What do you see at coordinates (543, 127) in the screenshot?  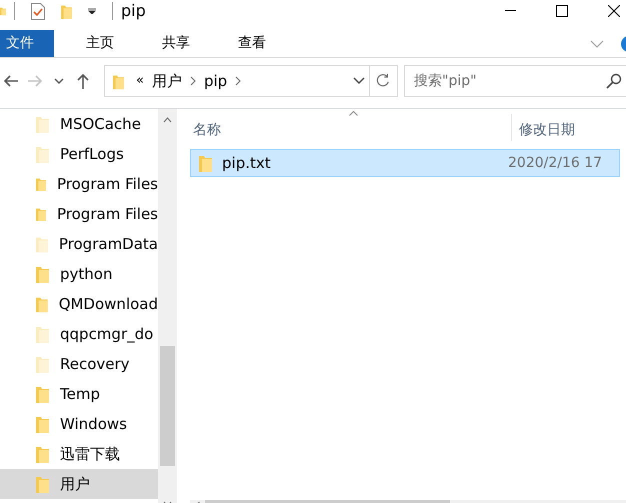 I see `column-header: 修改日期` at bounding box center [543, 127].